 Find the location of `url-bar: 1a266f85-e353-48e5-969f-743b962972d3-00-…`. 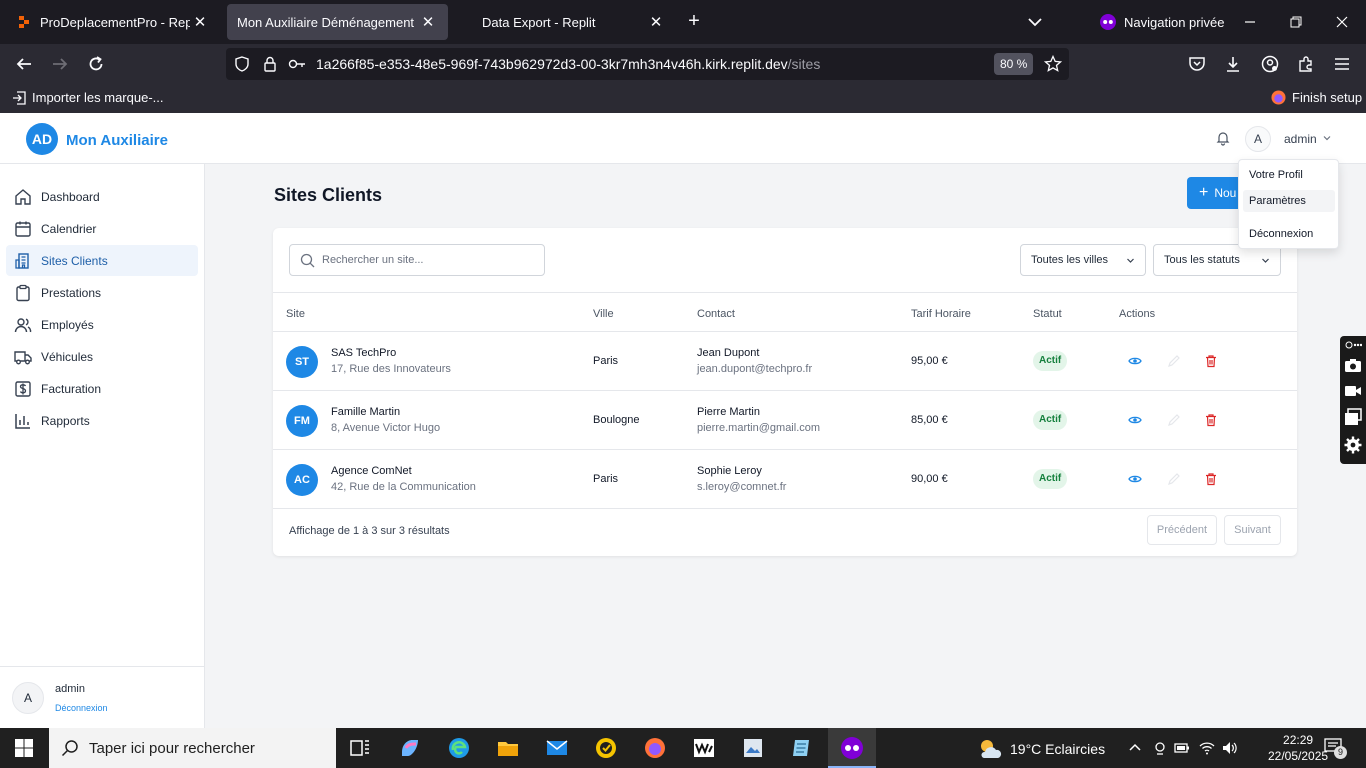

url-bar: 1a266f85-e353-48e5-969f-743b962972d3-00-… is located at coordinates (647, 64).